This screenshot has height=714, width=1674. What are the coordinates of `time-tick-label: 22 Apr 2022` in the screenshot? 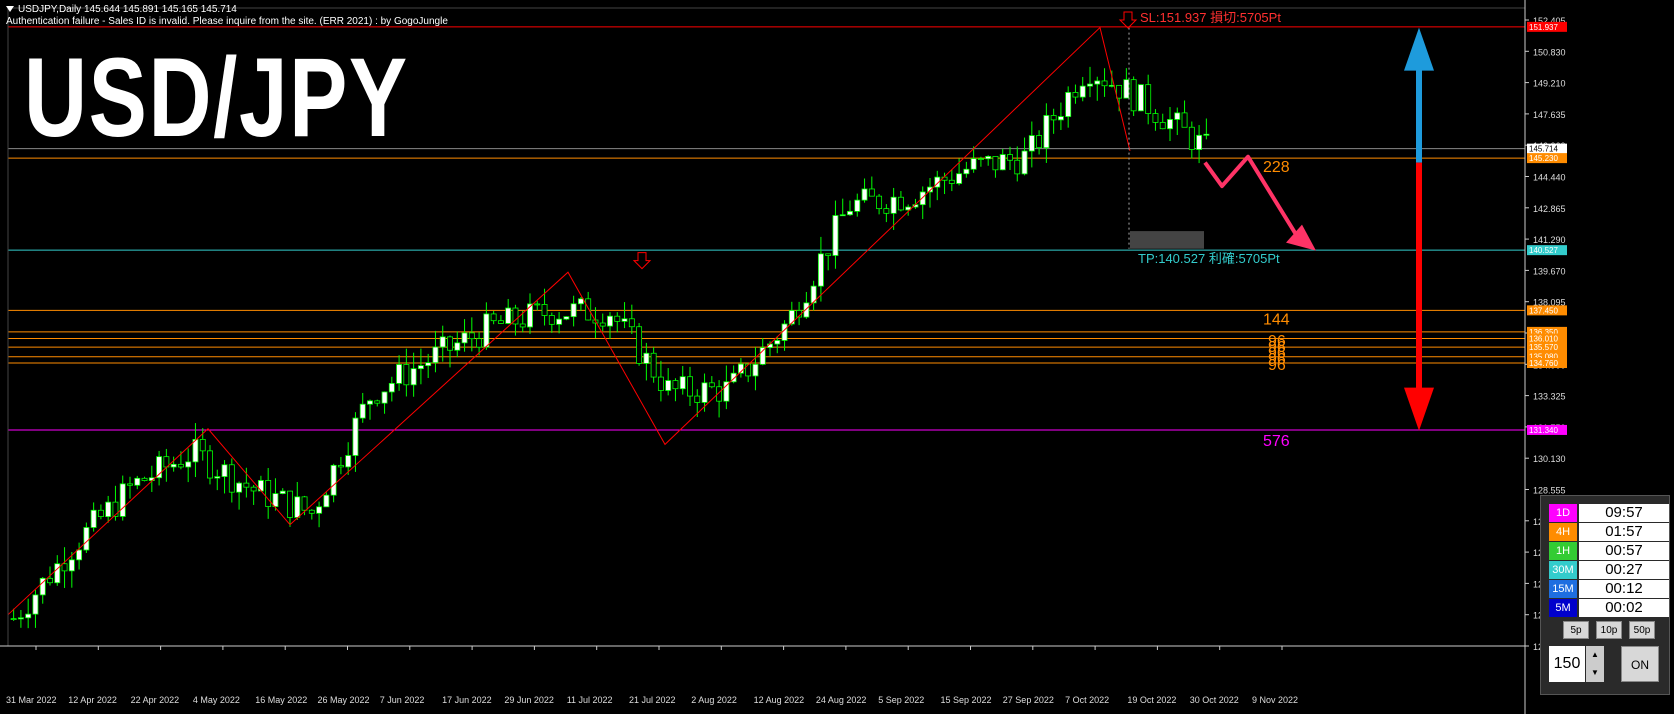 It's located at (155, 700).